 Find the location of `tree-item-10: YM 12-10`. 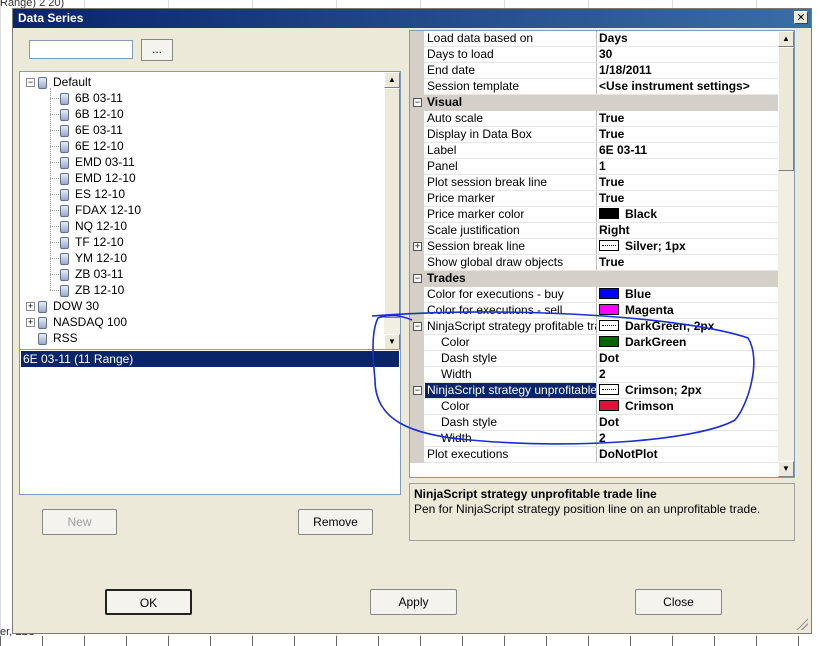

tree-item-10: YM 12-10 is located at coordinates (93, 258).